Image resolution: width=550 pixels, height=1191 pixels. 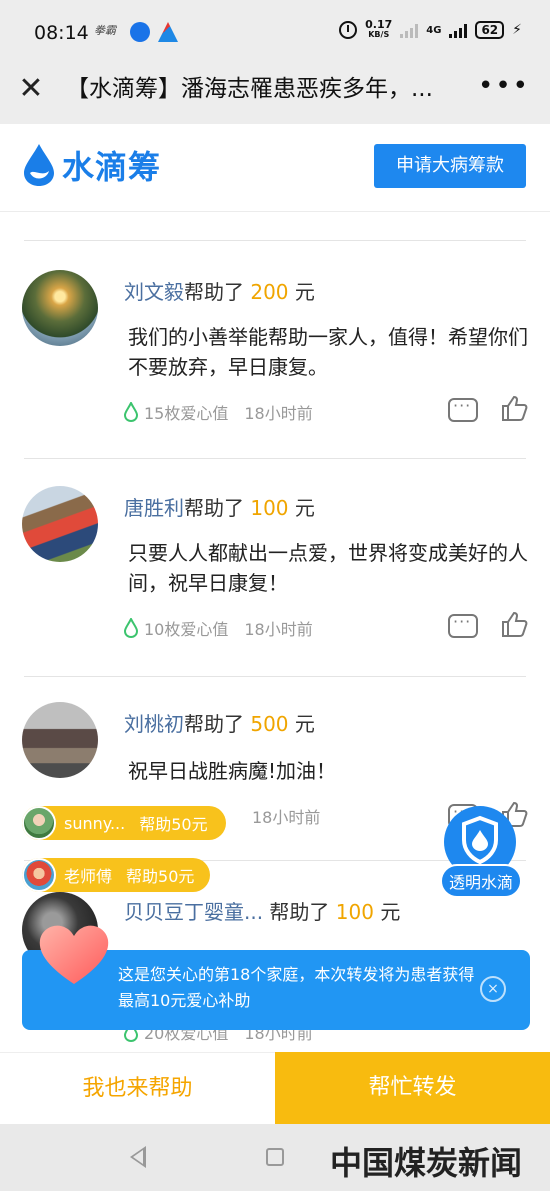 I want to click on comment-header: 刘桃初帮助了 500 元, so click(x=219, y=722).